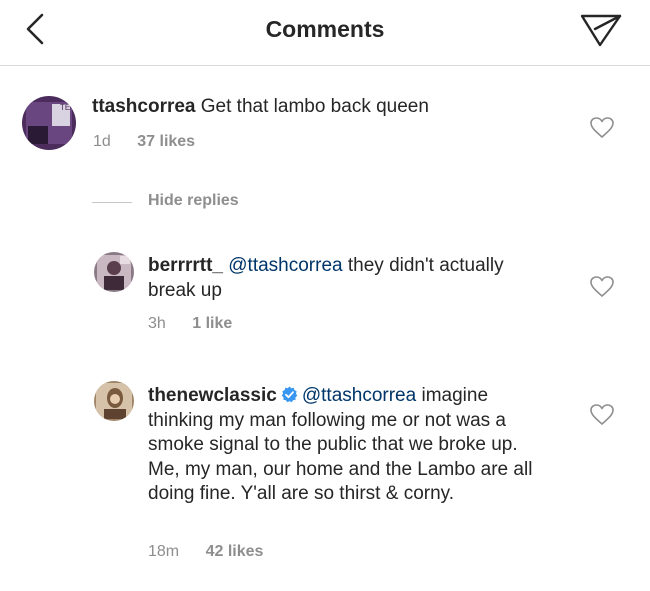 This screenshot has height=591, width=650. I want to click on header-bar: Comments, so click(325, 33).